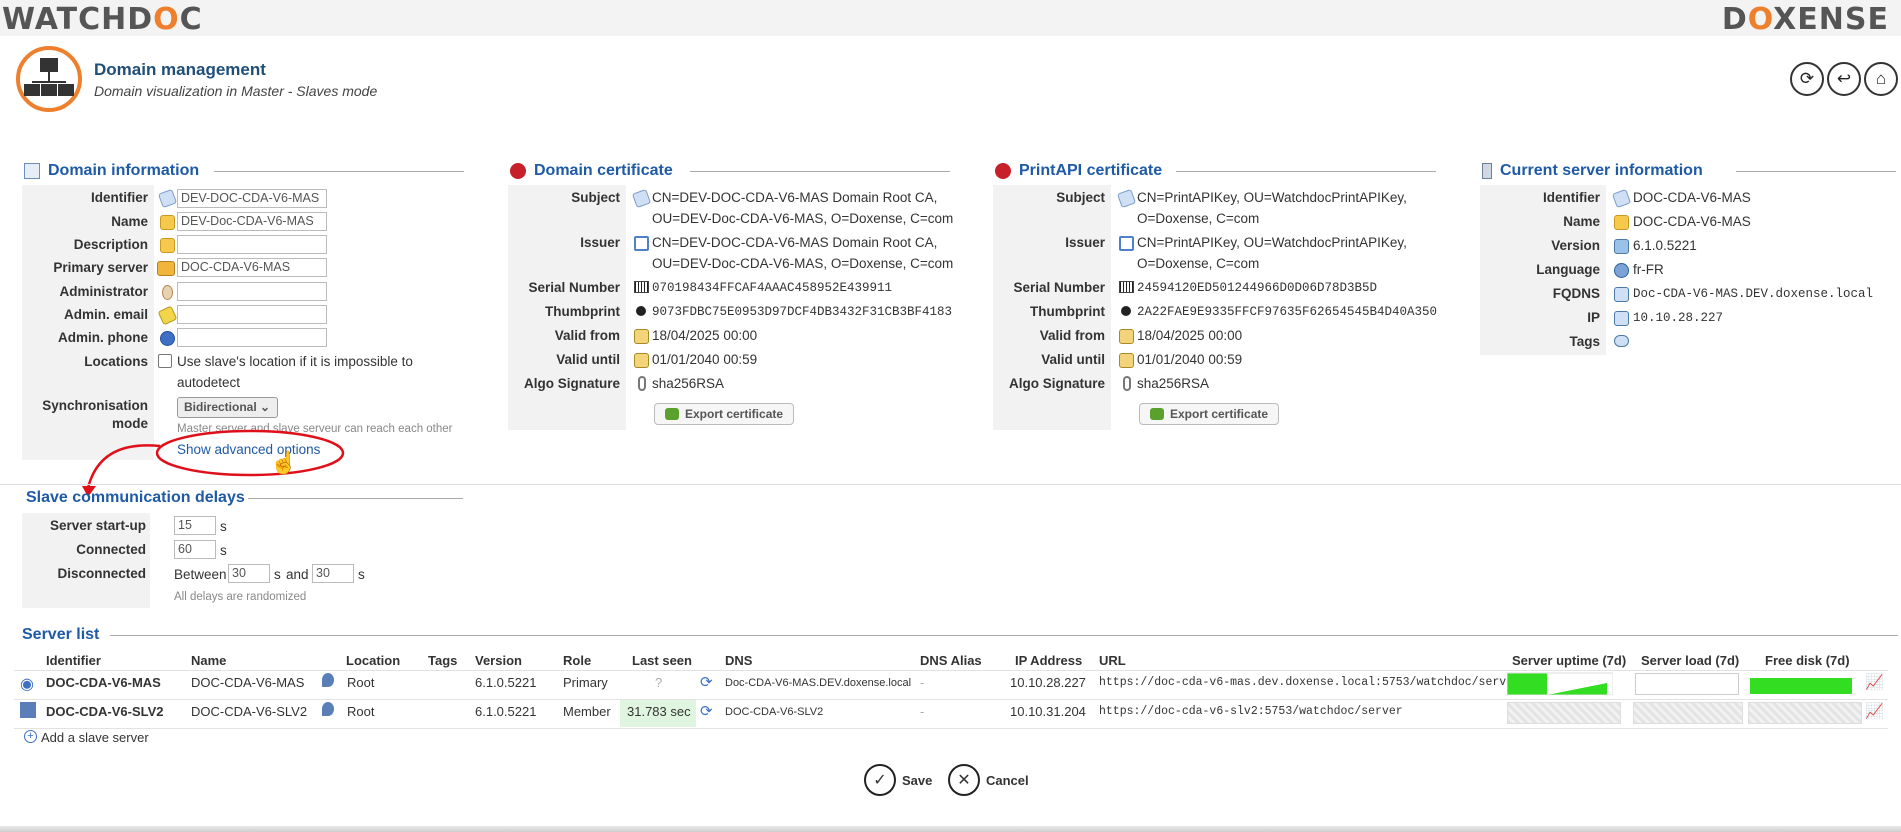 This screenshot has width=1901, height=832. I want to click on label-serial-number: Serial Number, so click(1059, 287).